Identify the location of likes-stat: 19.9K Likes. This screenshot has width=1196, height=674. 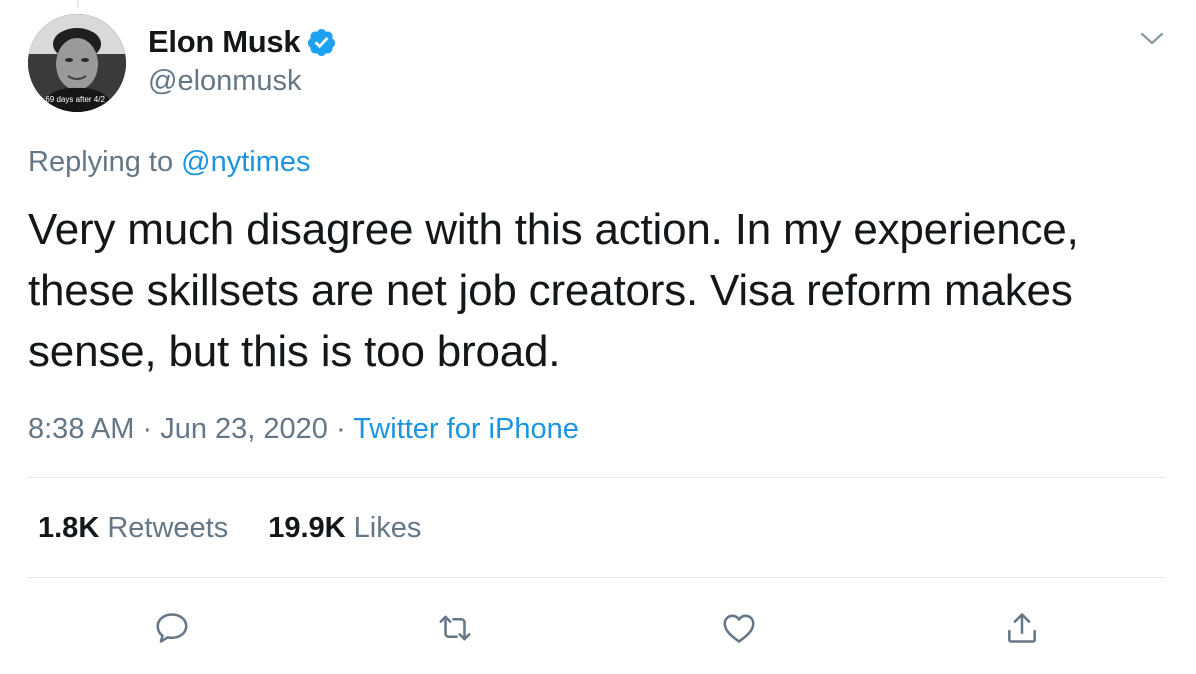
(344, 528).